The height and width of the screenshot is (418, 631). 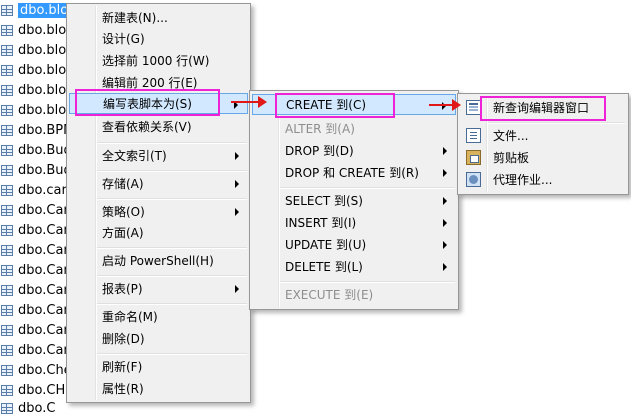 What do you see at coordinates (473, 107) in the screenshot?
I see `query-window-icon` at bounding box center [473, 107].